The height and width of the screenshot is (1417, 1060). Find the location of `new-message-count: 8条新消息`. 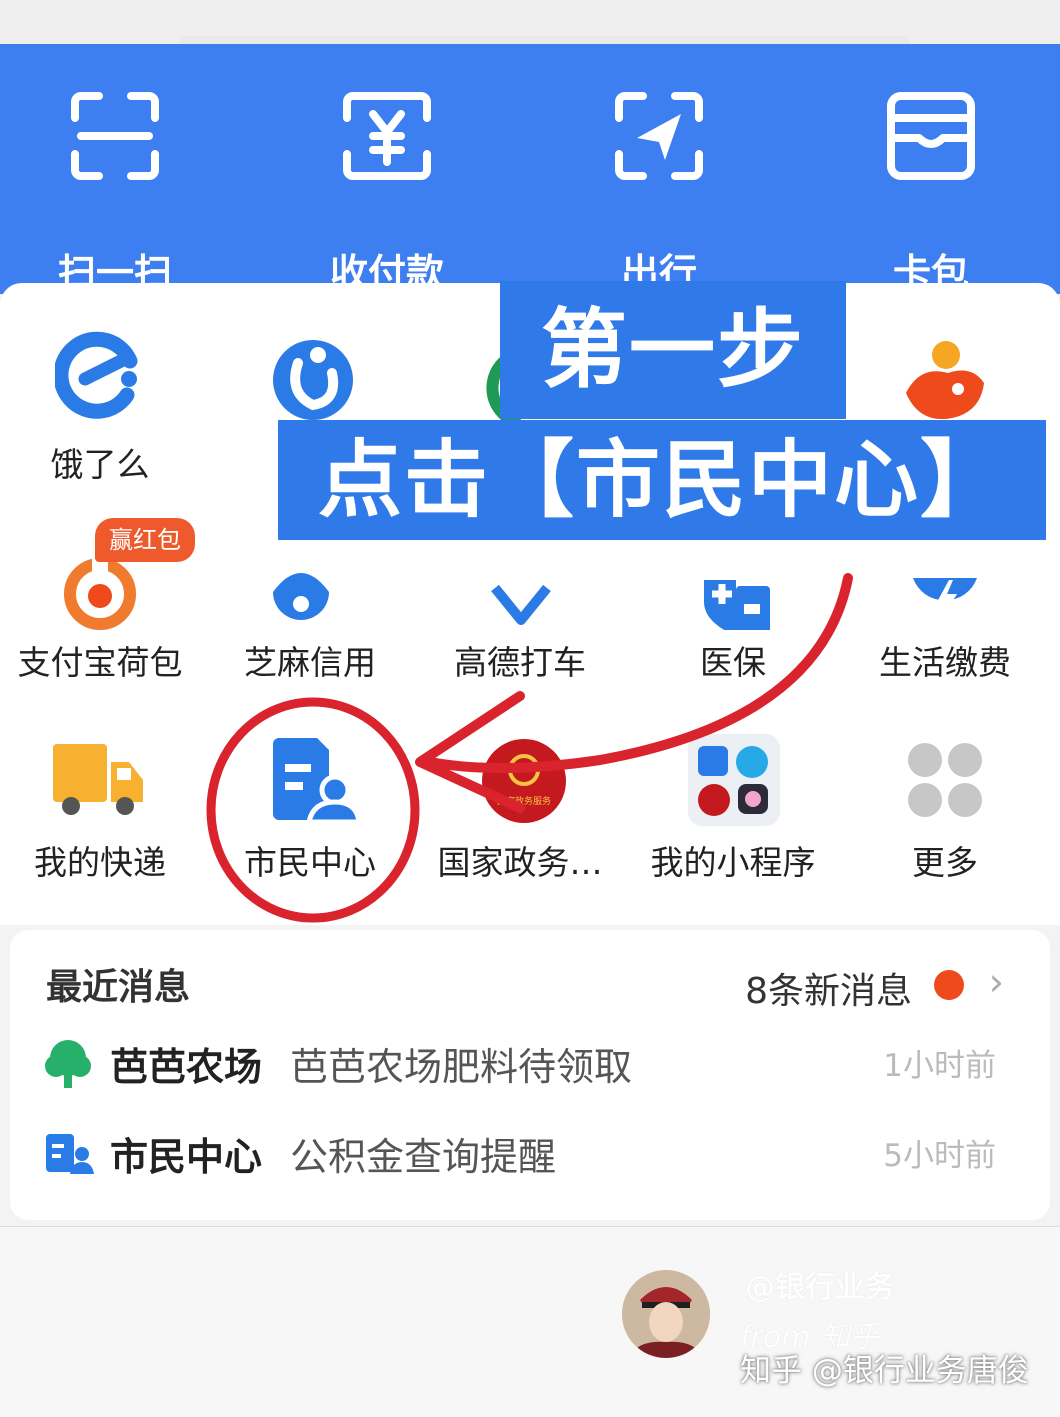

new-message-count: 8条新消息 is located at coordinates (828, 988).